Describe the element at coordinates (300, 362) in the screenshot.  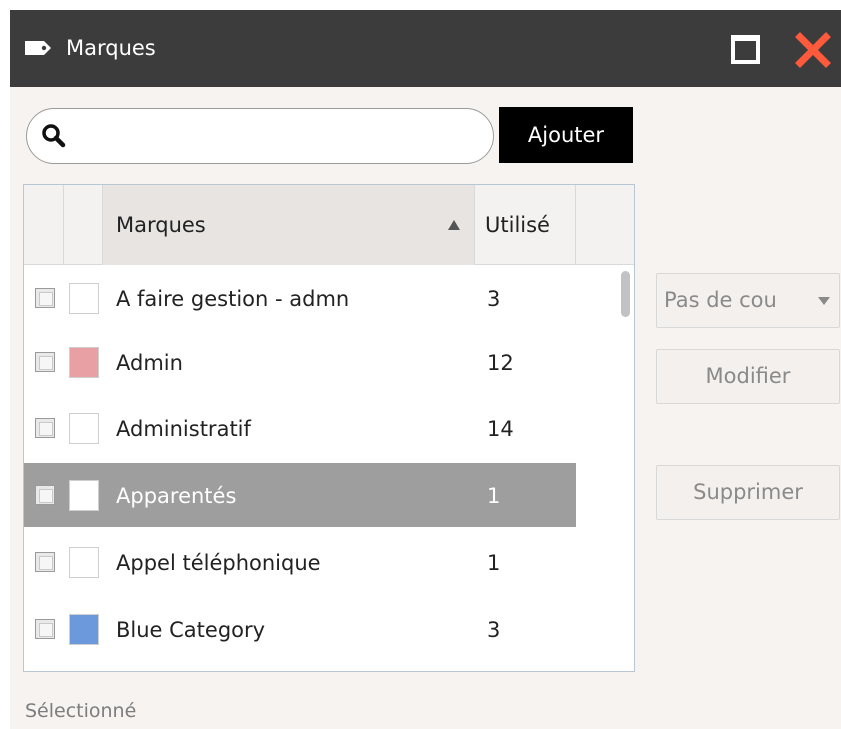
I see `table-row: Admin 12` at that location.